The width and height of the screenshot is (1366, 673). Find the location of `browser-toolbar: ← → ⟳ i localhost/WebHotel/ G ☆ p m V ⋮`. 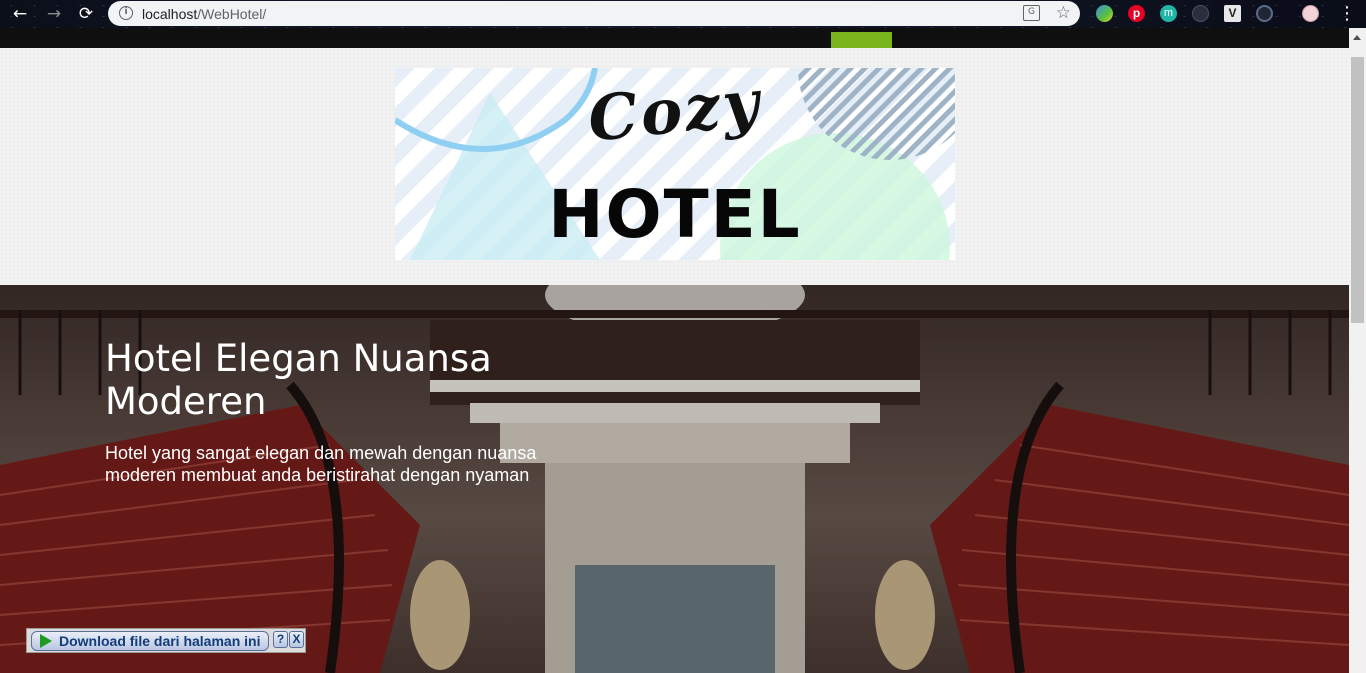

browser-toolbar: ← → ⟳ i localhost/WebHotel/ G ☆ p m V ⋮ is located at coordinates (683, 14).